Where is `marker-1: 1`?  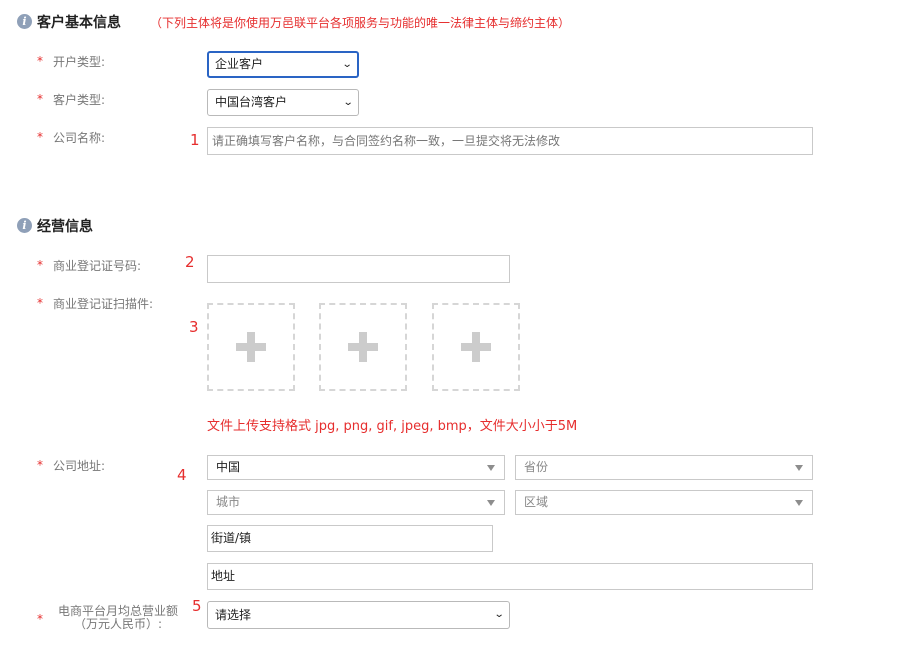 marker-1: 1 is located at coordinates (195, 140).